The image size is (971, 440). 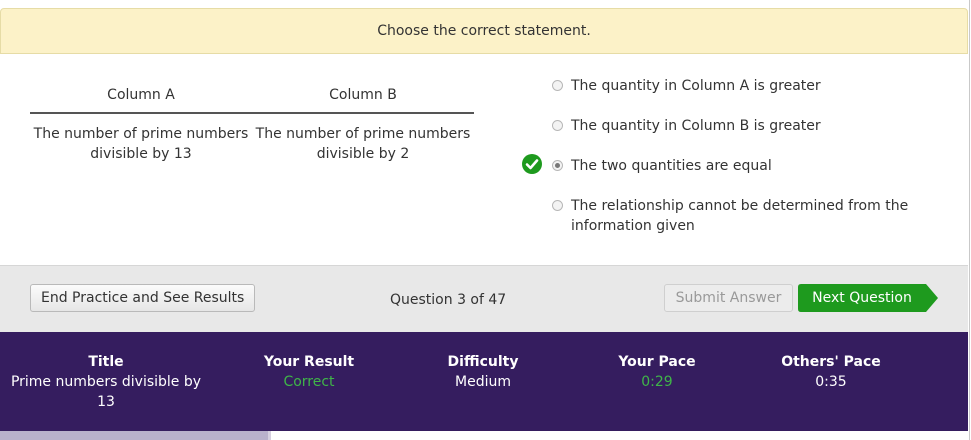 I want to click on option-a: The quantity in Column A is greater, so click(x=742, y=86).